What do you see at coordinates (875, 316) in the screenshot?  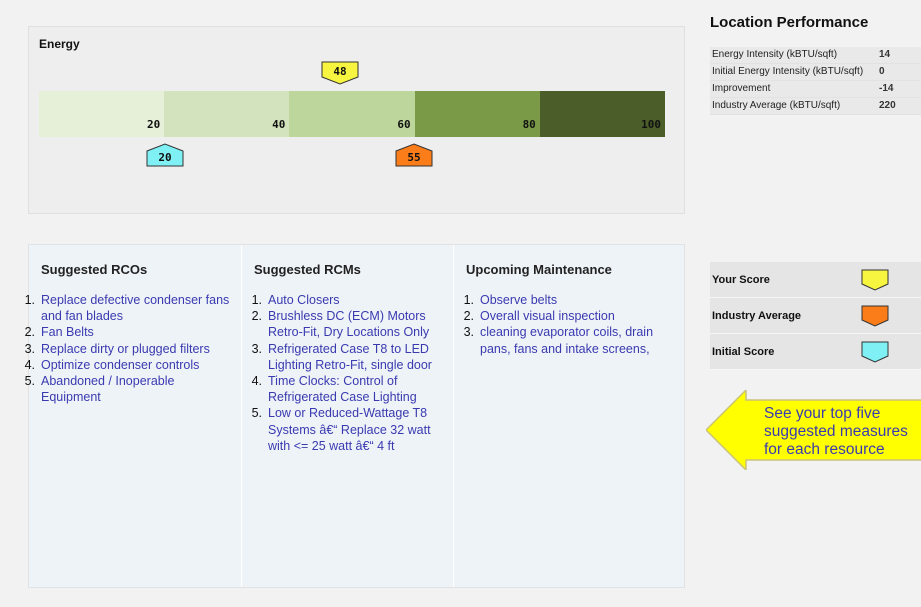 I see `industry-average-legend-icon` at bounding box center [875, 316].